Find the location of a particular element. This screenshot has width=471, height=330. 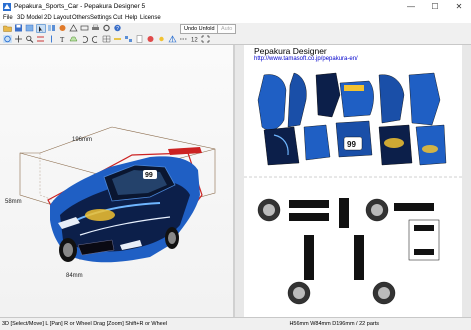

dimension-depth-label: 84mm is located at coordinates (74, 276).